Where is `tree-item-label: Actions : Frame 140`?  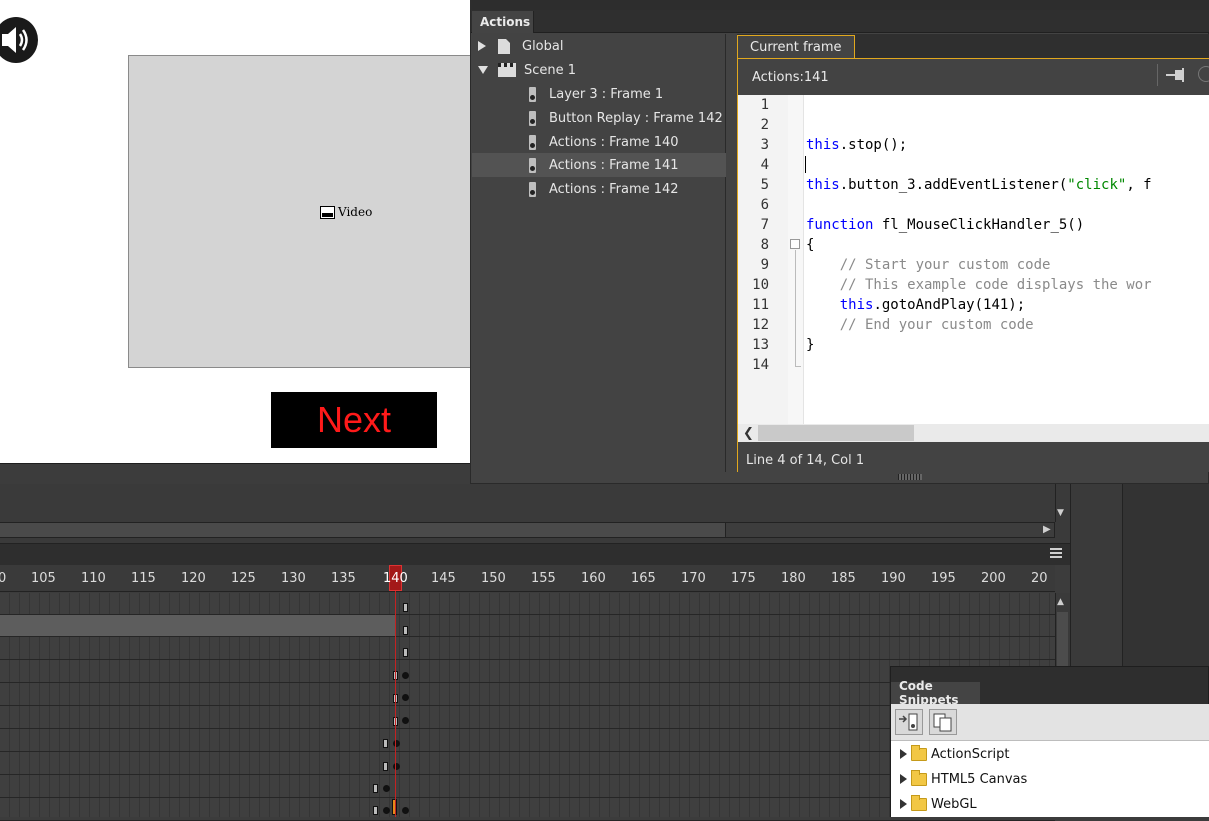 tree-item-label: Actions : Frame 140 is located at coordinates (614, 142).